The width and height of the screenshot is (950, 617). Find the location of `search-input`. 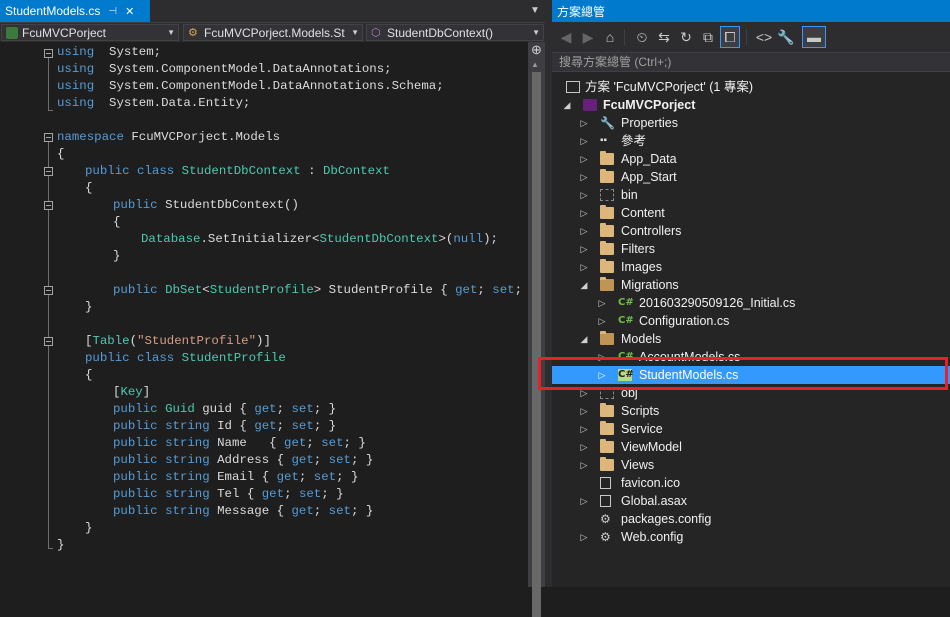

search-input is located at coordinates (749, 62).